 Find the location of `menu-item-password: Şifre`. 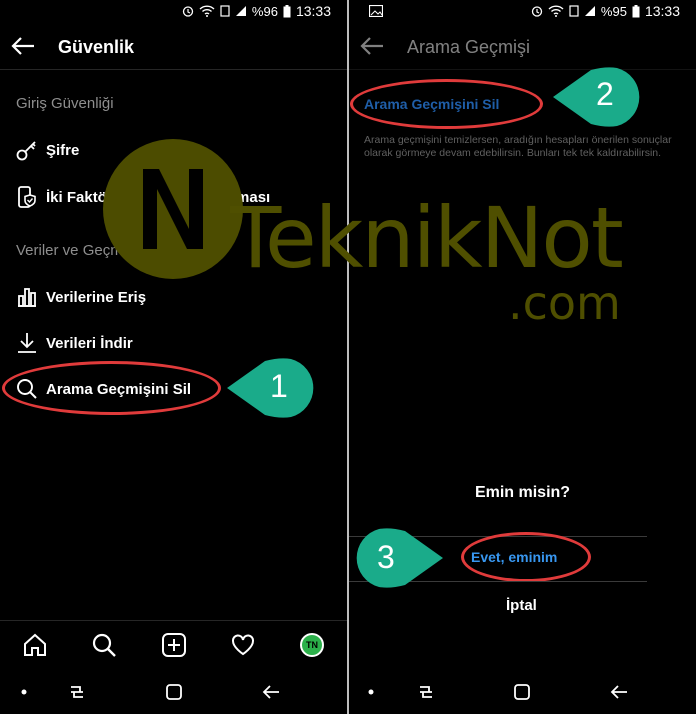

menu-item-password: Şifre is located at coordinates (46, 150).